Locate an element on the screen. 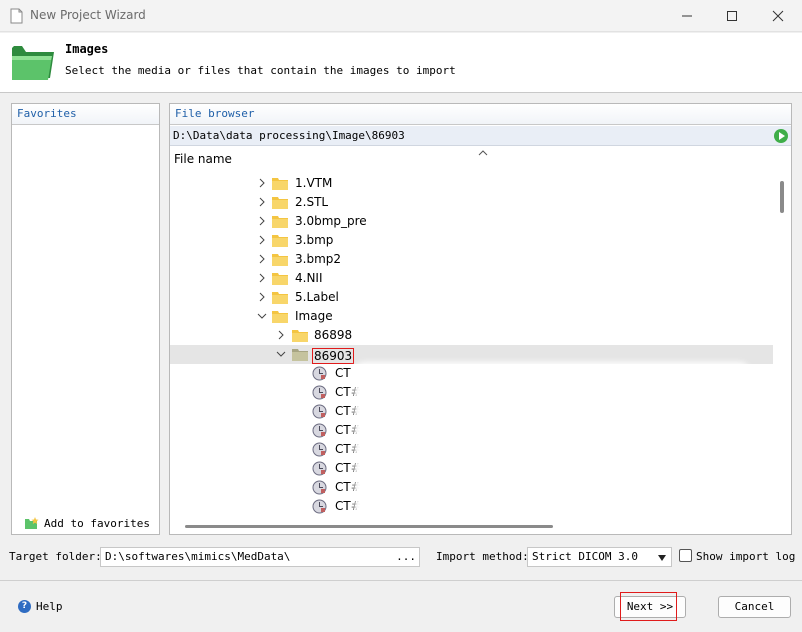  tree-item-label: 5.Label is located at coordinates (317, 297).